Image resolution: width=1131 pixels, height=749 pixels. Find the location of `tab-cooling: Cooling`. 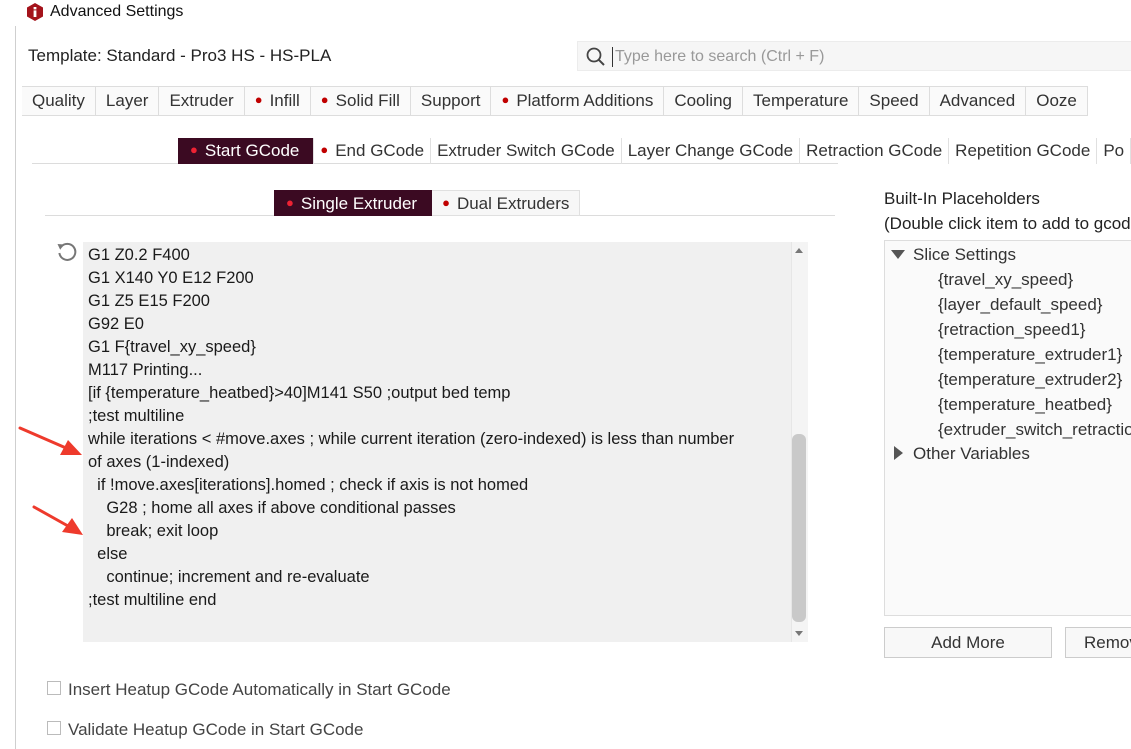

tab-cooling: Cooling is located at coordinates (703, 101).